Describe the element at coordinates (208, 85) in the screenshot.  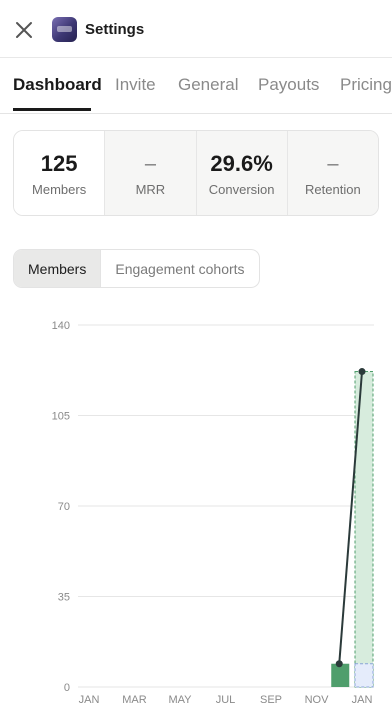
I see `tab-general: General` at that location.